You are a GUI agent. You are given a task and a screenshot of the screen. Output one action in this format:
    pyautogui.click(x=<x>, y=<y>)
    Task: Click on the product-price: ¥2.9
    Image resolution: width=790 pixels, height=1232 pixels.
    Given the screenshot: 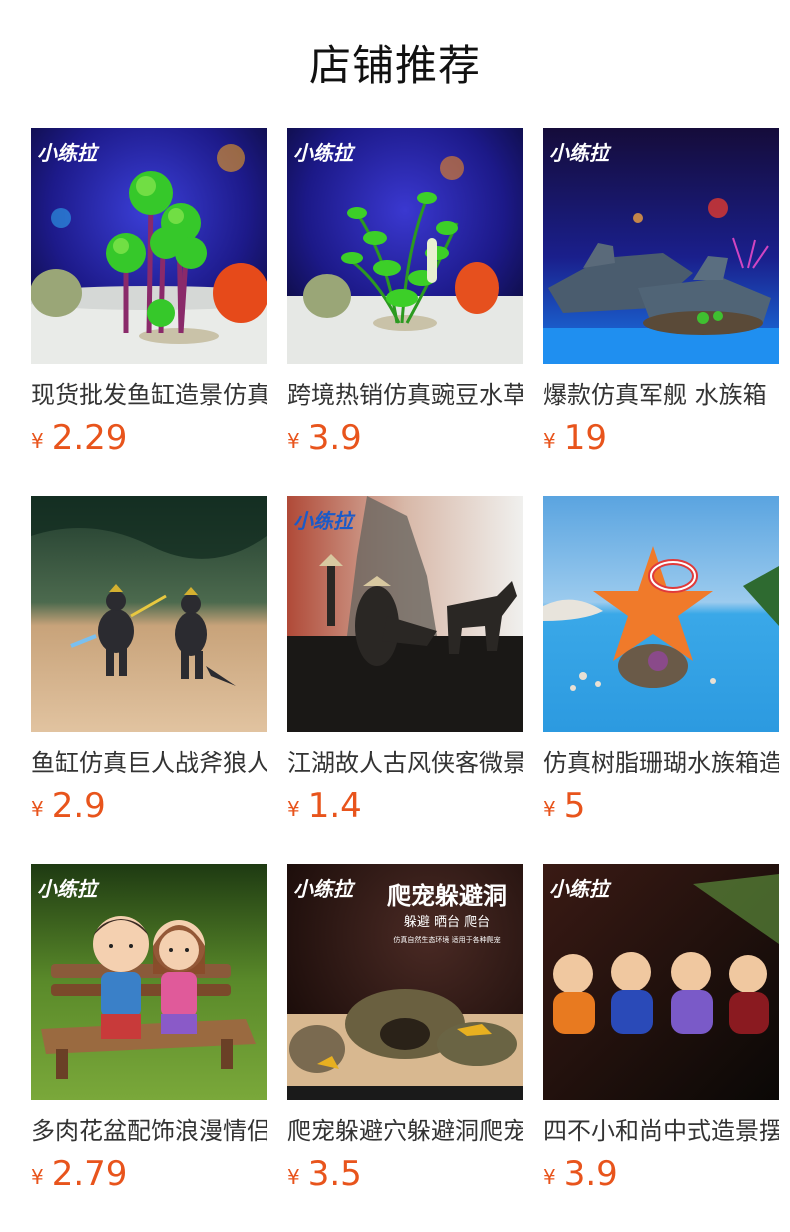 What is the action you would take?
    pyautogui.click(x=68, y=806)
    